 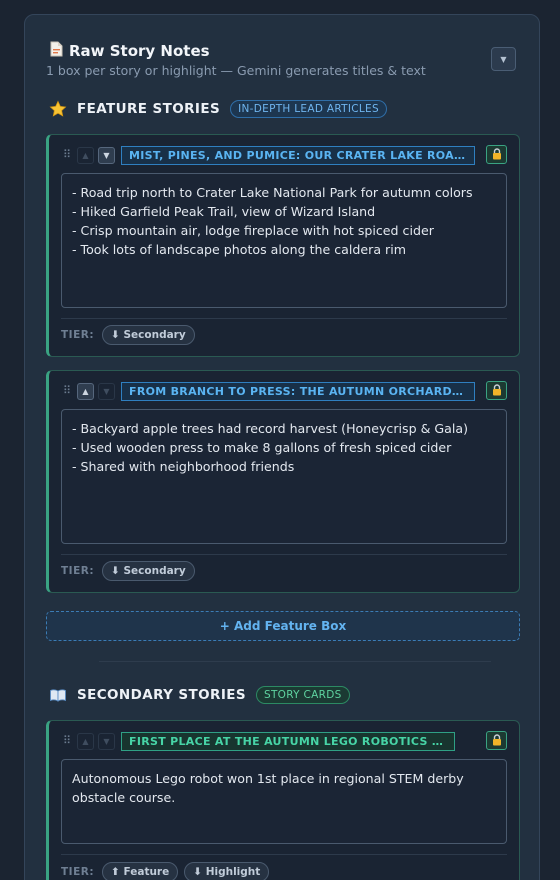 I want to click on document-icon, so click(x=56, y=51).